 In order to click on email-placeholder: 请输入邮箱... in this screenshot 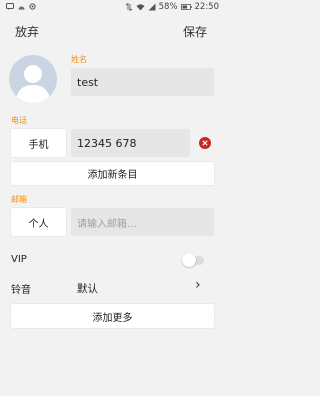, I will do `click(107, 224)`.